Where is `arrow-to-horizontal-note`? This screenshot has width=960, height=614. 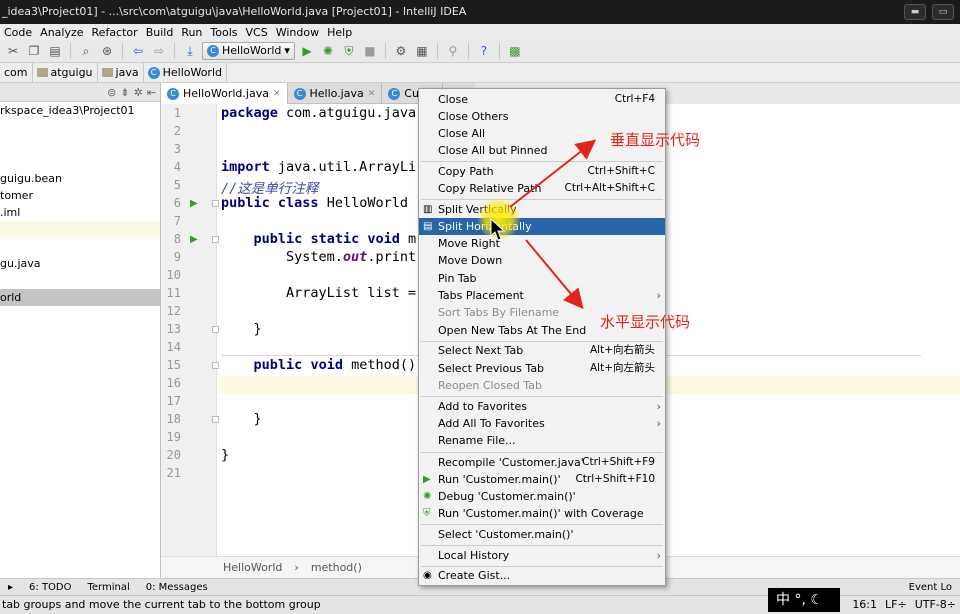
arrow-to-horizontal-note is located at coordinates (554, 274).